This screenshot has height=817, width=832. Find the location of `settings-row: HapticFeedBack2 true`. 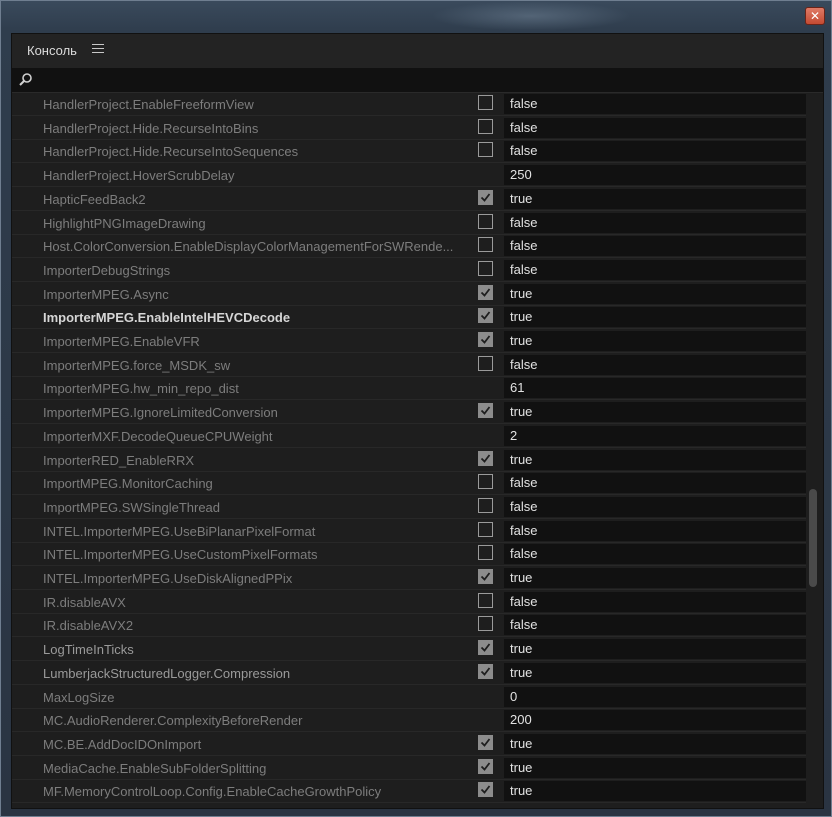

settings-row: HapticFeedBack2 true is located at coordinates (409, 199).